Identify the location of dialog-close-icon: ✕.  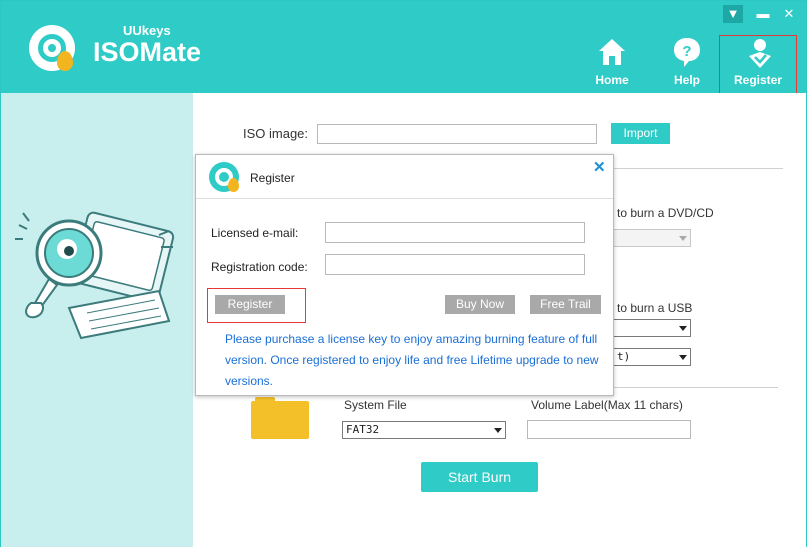
(599, 167).